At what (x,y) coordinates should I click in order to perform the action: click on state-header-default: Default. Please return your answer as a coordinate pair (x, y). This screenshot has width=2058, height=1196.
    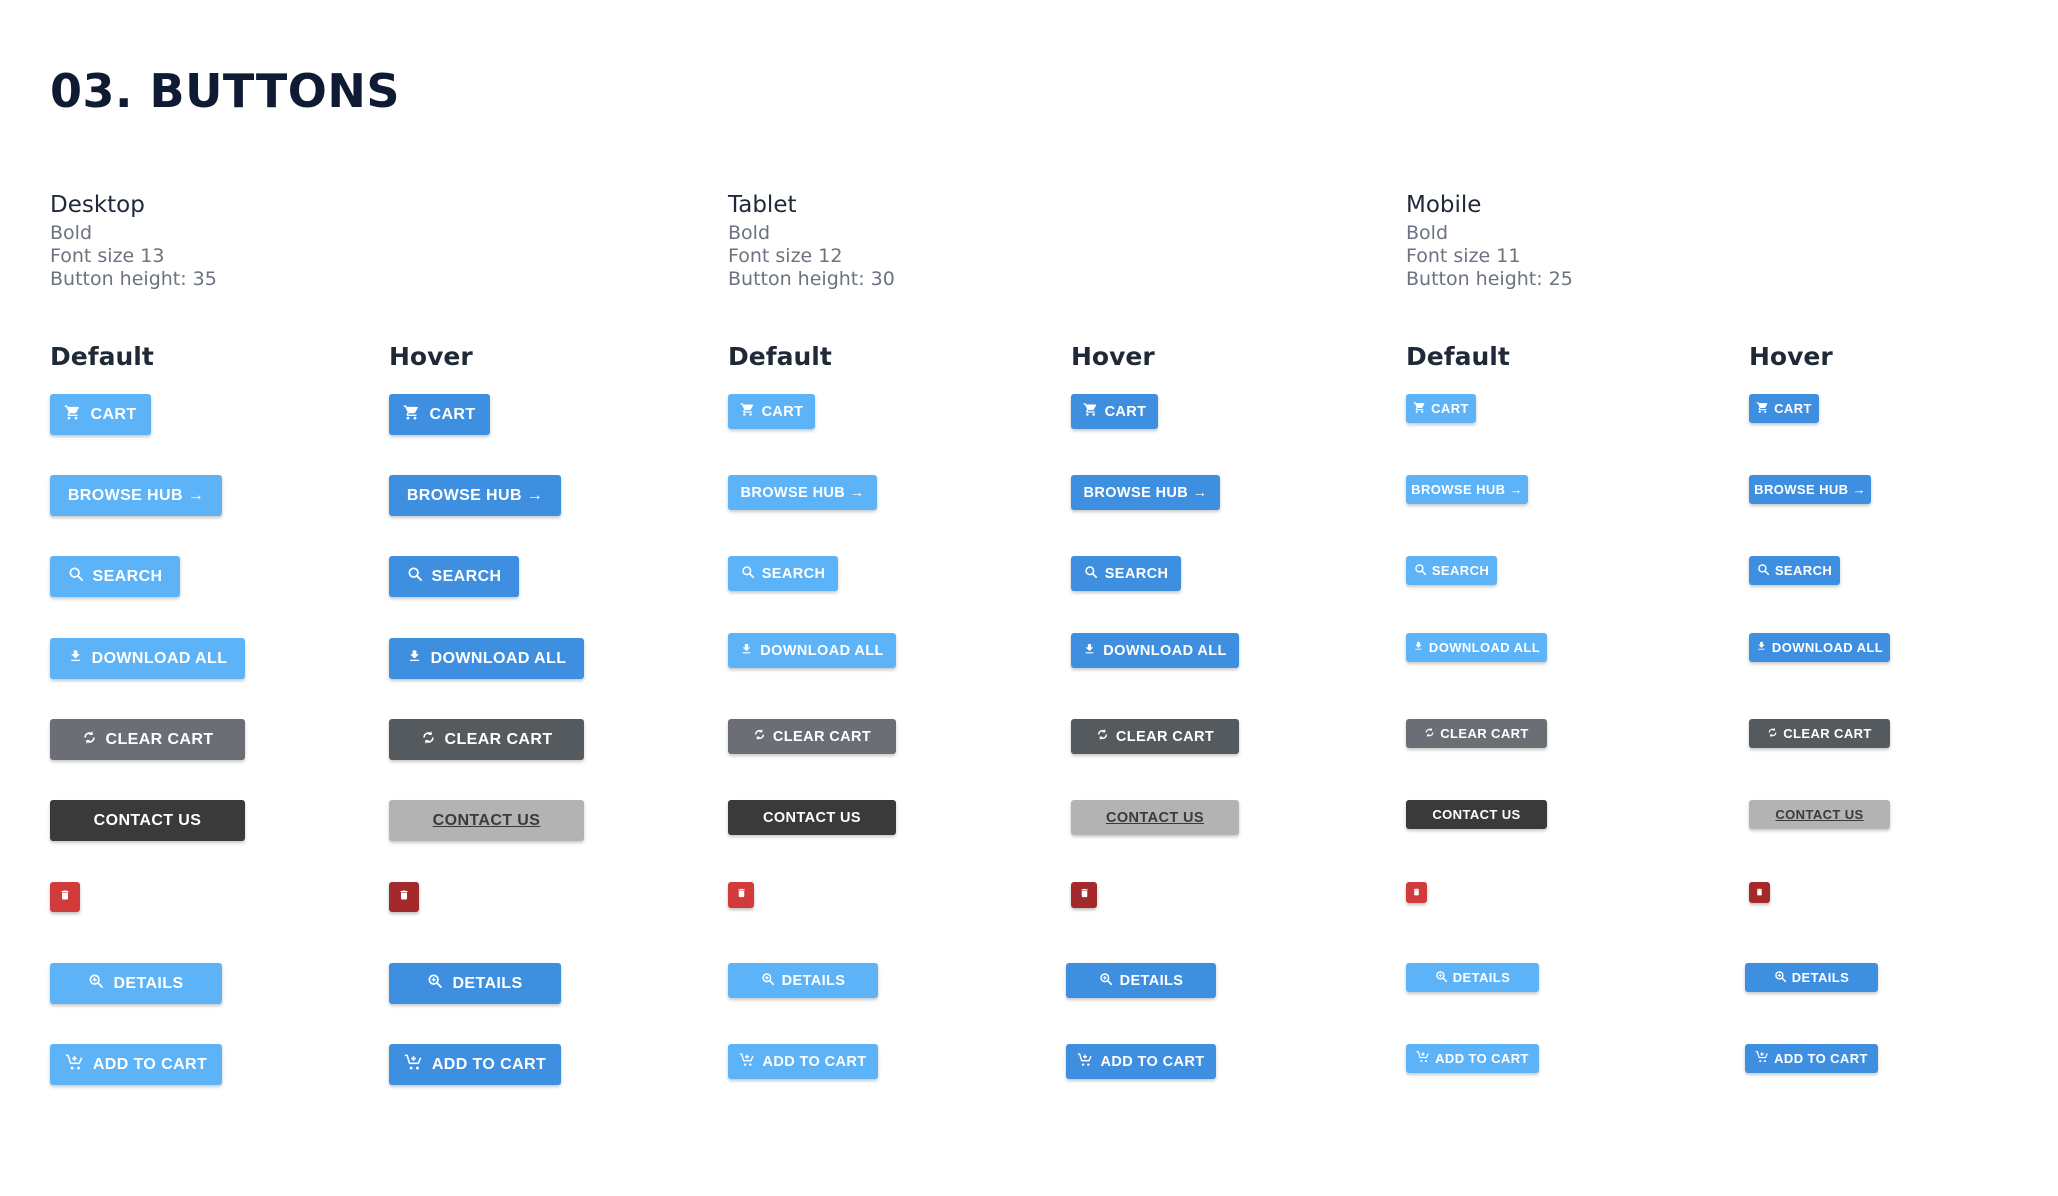
    Looking at the image, I should click on (780, 356).